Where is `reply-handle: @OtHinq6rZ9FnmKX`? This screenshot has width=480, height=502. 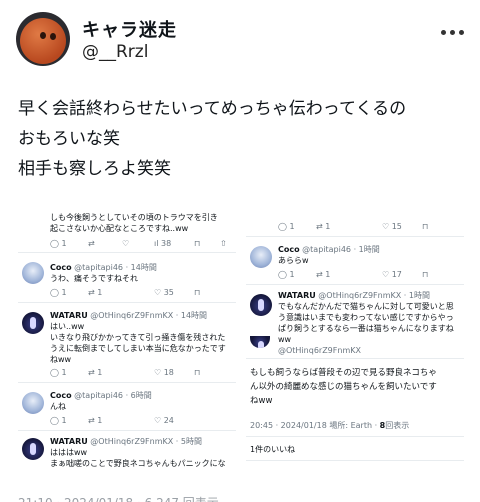
reply-handle: @OtHinq6rZ9FnmKX is located at coordinates (319, 350).